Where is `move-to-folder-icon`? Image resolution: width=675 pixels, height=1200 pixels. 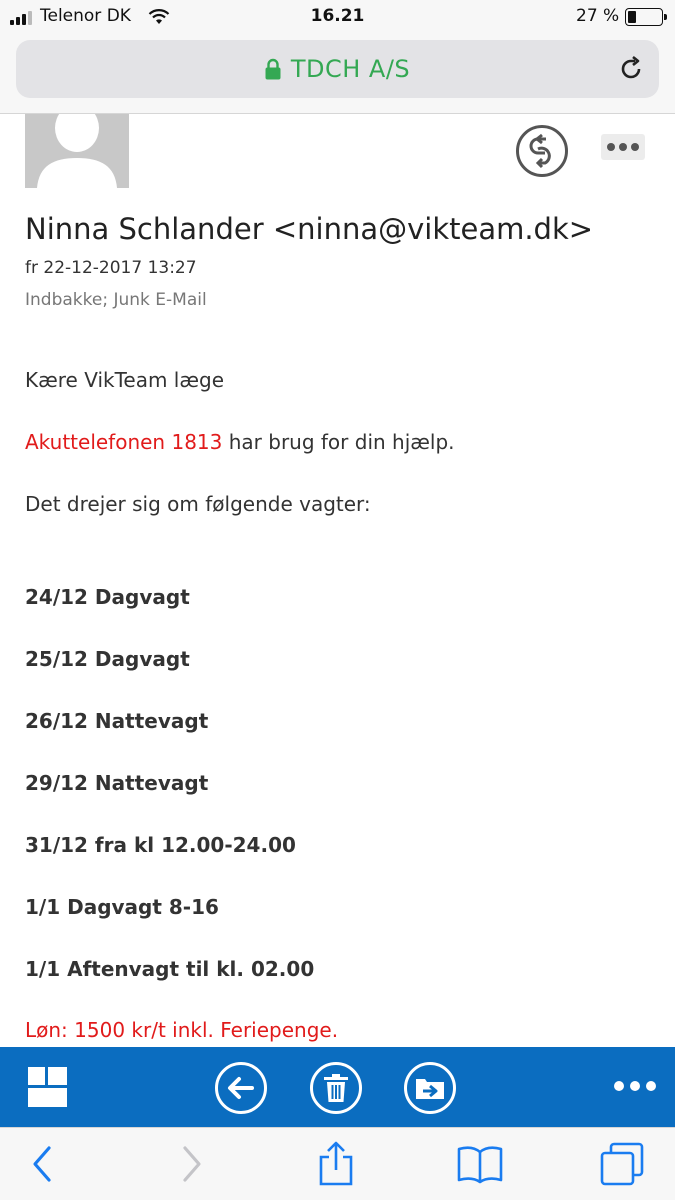 move-to-folder-icon is located at coordinates (430, 1089).